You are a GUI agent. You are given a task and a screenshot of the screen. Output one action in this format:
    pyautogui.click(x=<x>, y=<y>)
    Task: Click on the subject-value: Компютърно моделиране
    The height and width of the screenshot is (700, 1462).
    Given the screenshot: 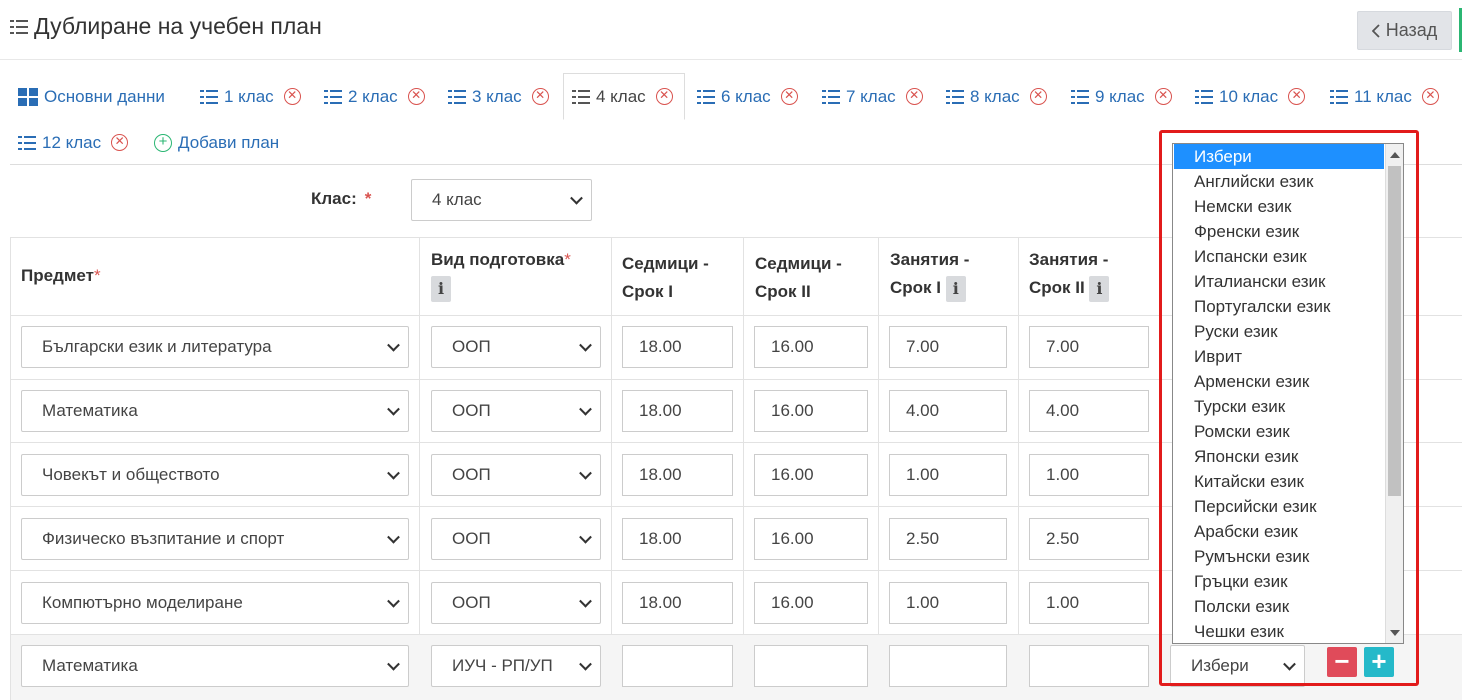 What is the action you would take?
    pyautogui.click(x=142, y=602)
    